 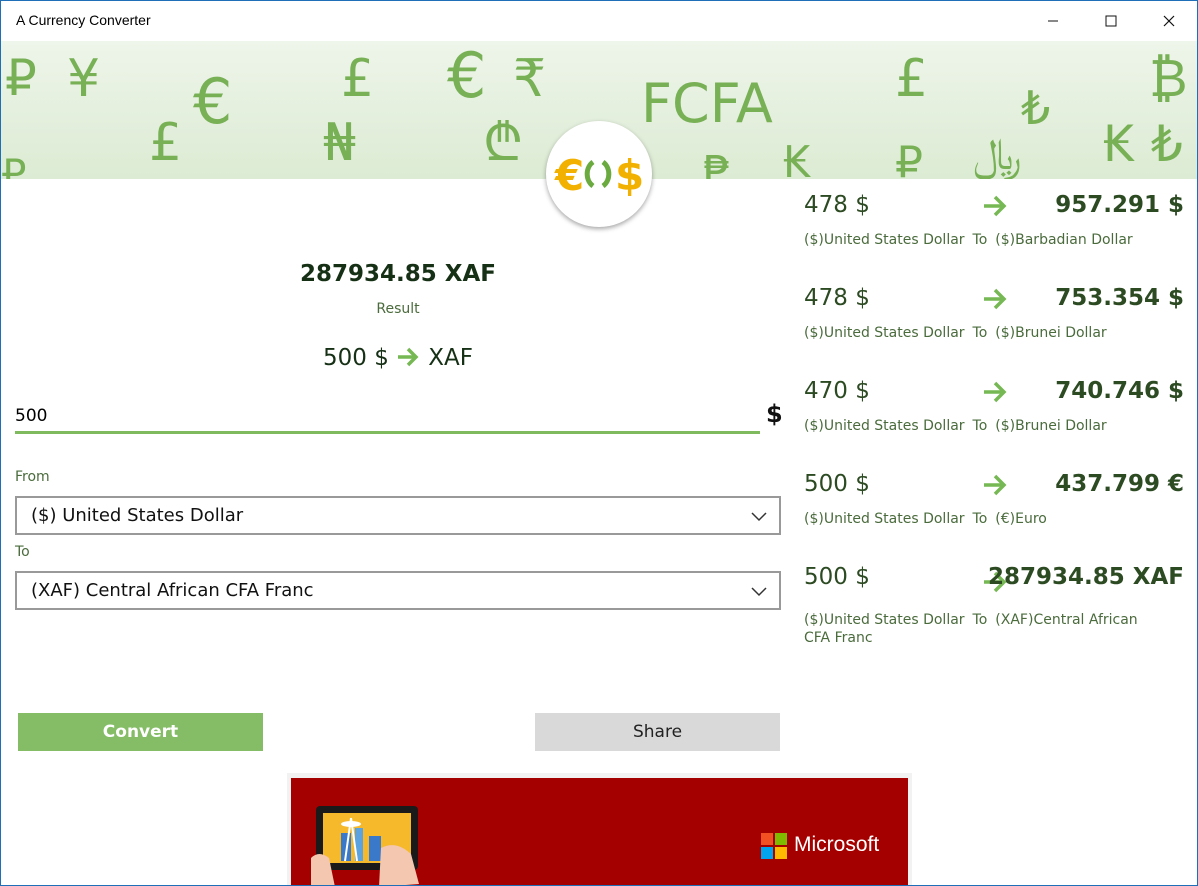 I want to click on maximize-button, so click(x=1111, y=21).